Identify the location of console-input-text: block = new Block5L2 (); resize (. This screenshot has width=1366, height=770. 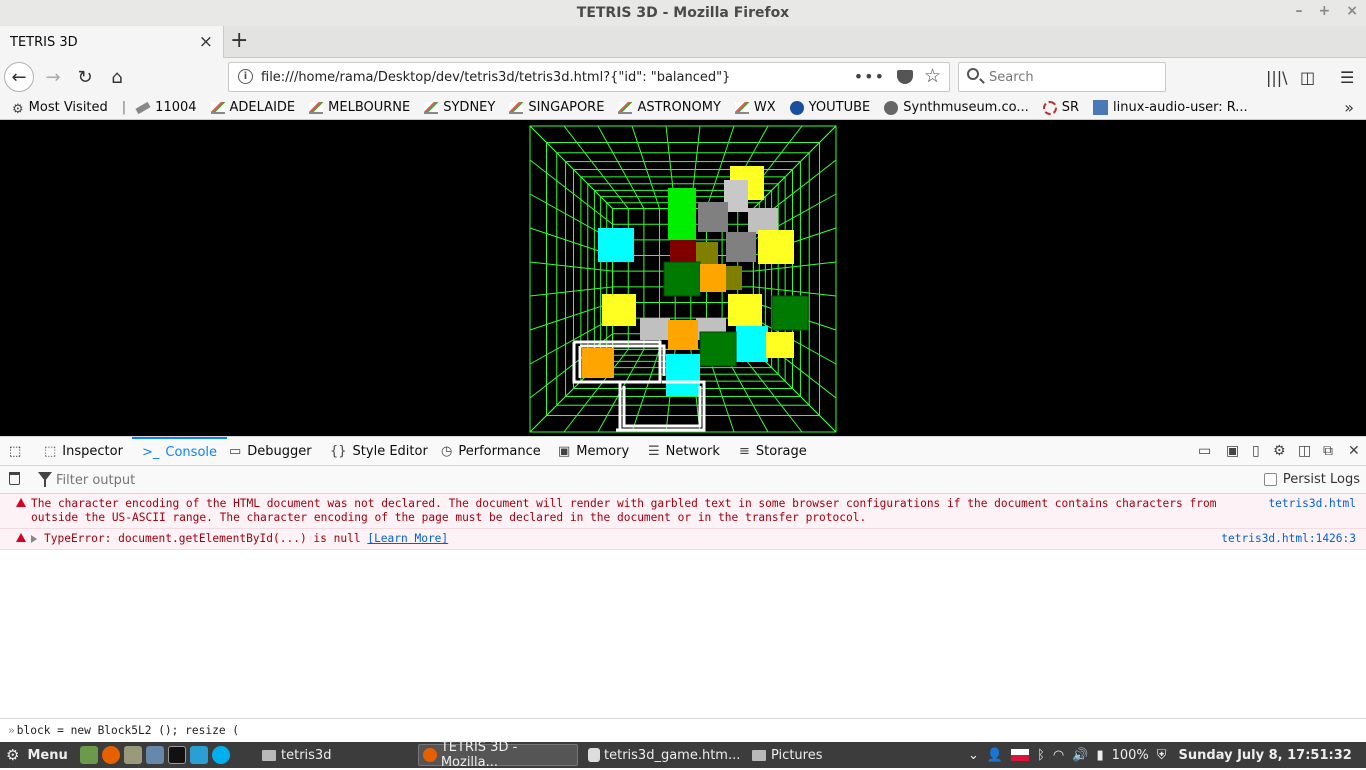
(128, 730).